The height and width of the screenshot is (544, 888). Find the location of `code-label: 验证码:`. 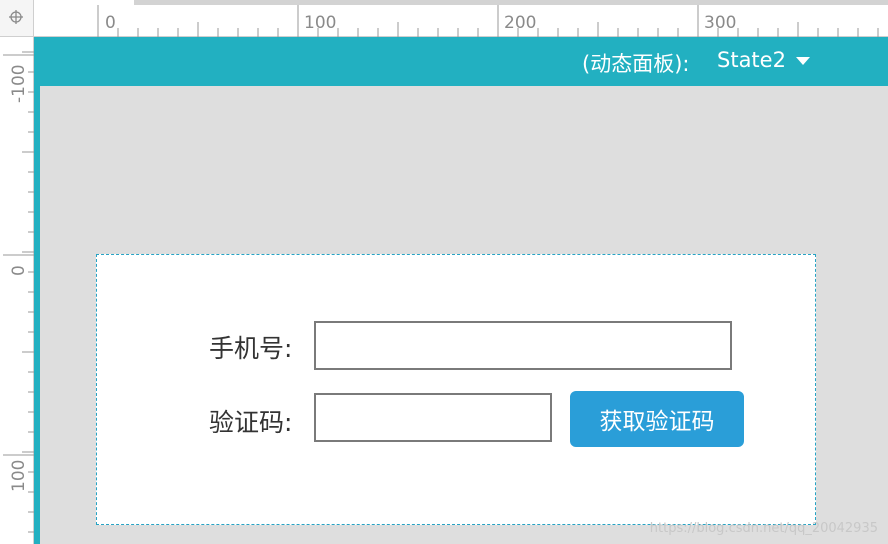

code-label: 验证码: is located at coordinates (251, 422).